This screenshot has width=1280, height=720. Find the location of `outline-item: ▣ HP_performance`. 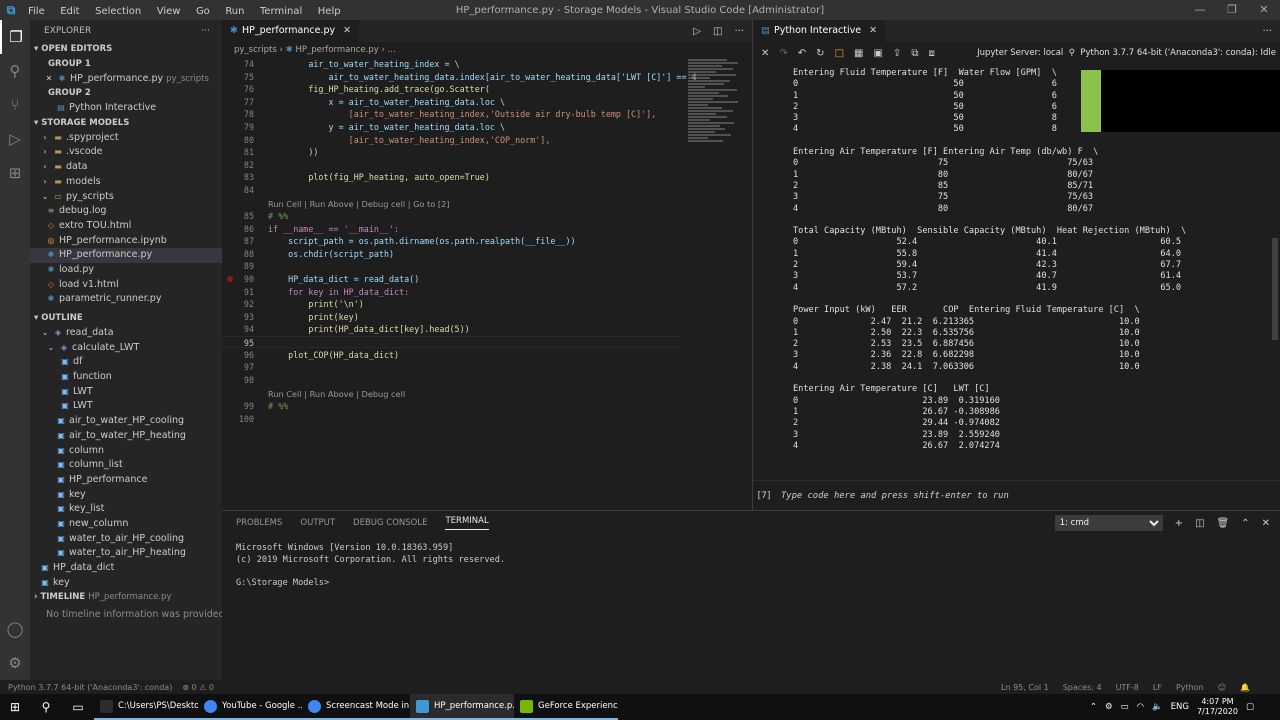

outline-item: ▣ HP_performance is located at coordinates (126, 480).